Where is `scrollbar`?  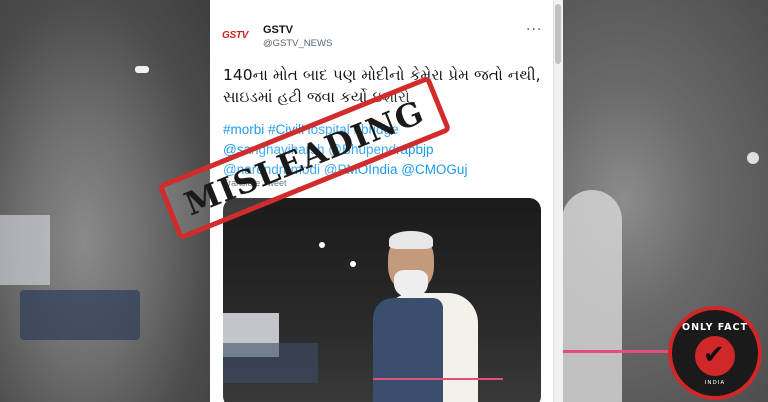 scrollbar is located at coordinates (558, 201).